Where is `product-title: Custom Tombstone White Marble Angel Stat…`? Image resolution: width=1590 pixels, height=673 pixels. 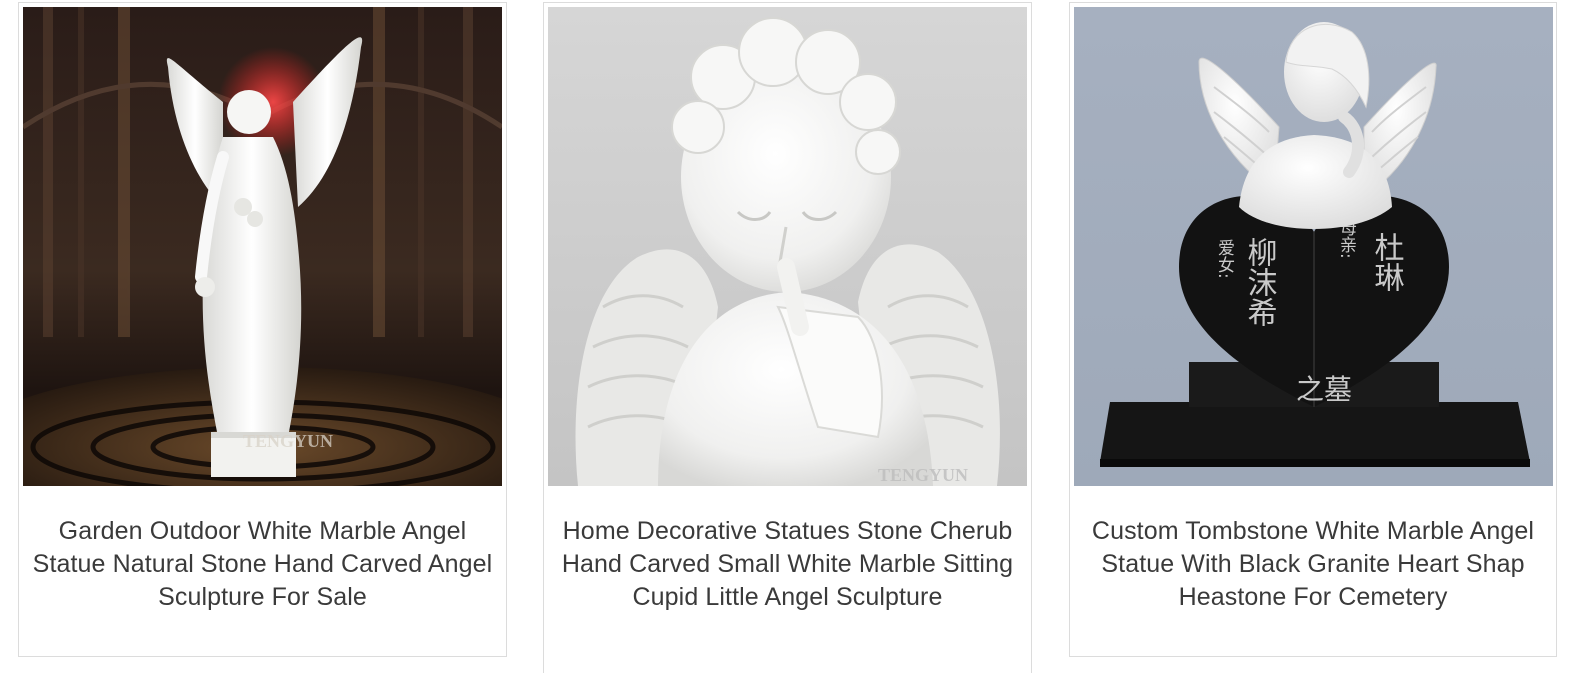
product-title: Custom Tombstone White Marble Angel Stat… is located at coordinates (1313, 564).